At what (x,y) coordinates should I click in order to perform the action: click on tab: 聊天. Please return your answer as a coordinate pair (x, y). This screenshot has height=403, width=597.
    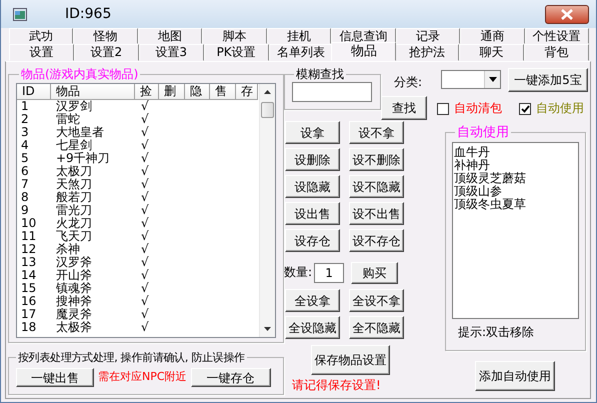
    Looking at the image, I should click on (491, 52).